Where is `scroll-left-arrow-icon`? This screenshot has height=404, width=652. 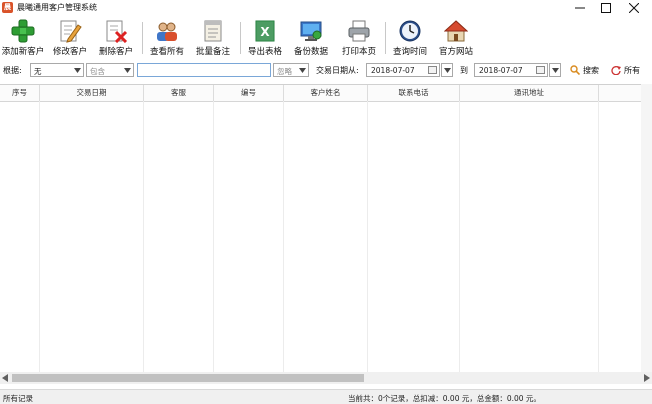 scroll-left-arrow-icon is located at coordinates (5, 378).